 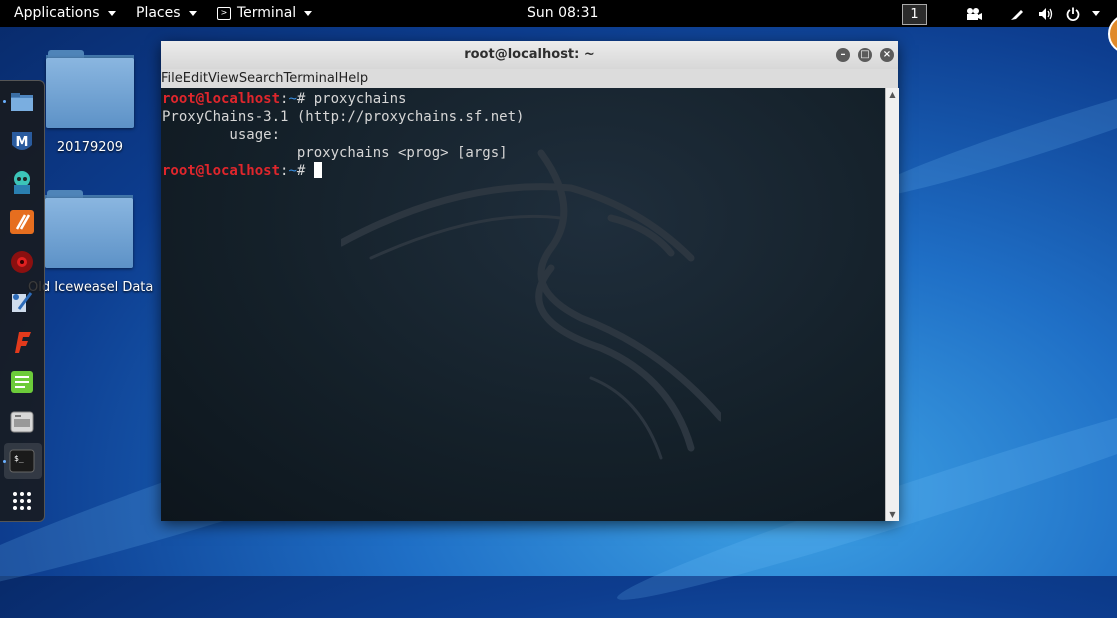 I want to click on volume-icon, so click(x=1046, y=13).